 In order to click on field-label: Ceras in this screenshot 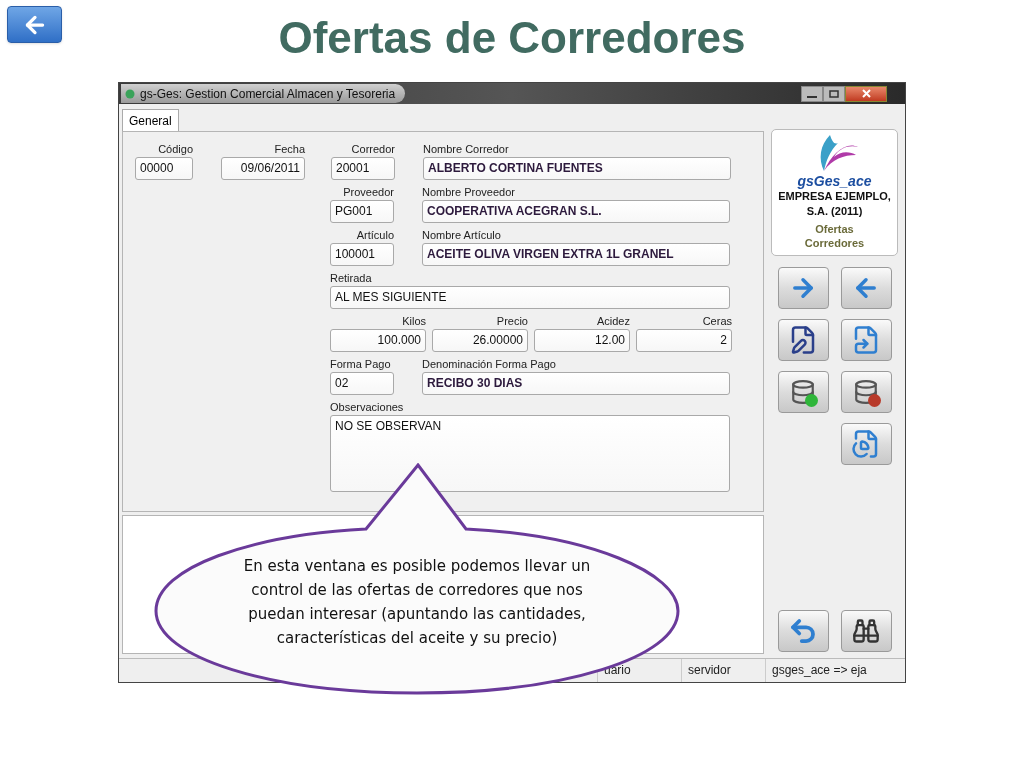, I will do `click(716, 321)`.